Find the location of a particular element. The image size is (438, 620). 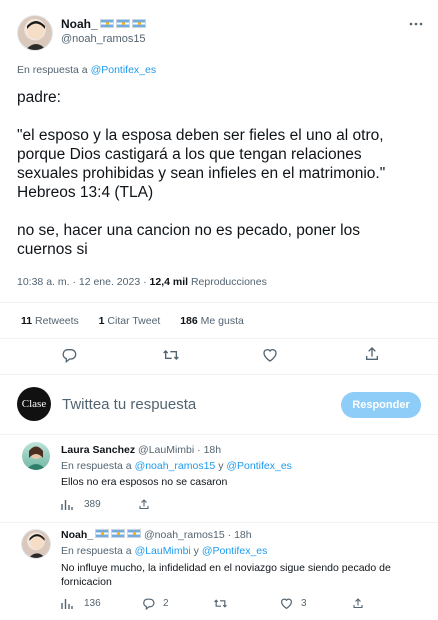

reply-to-link: @LauMimbi is located at coordinates (163, 551).